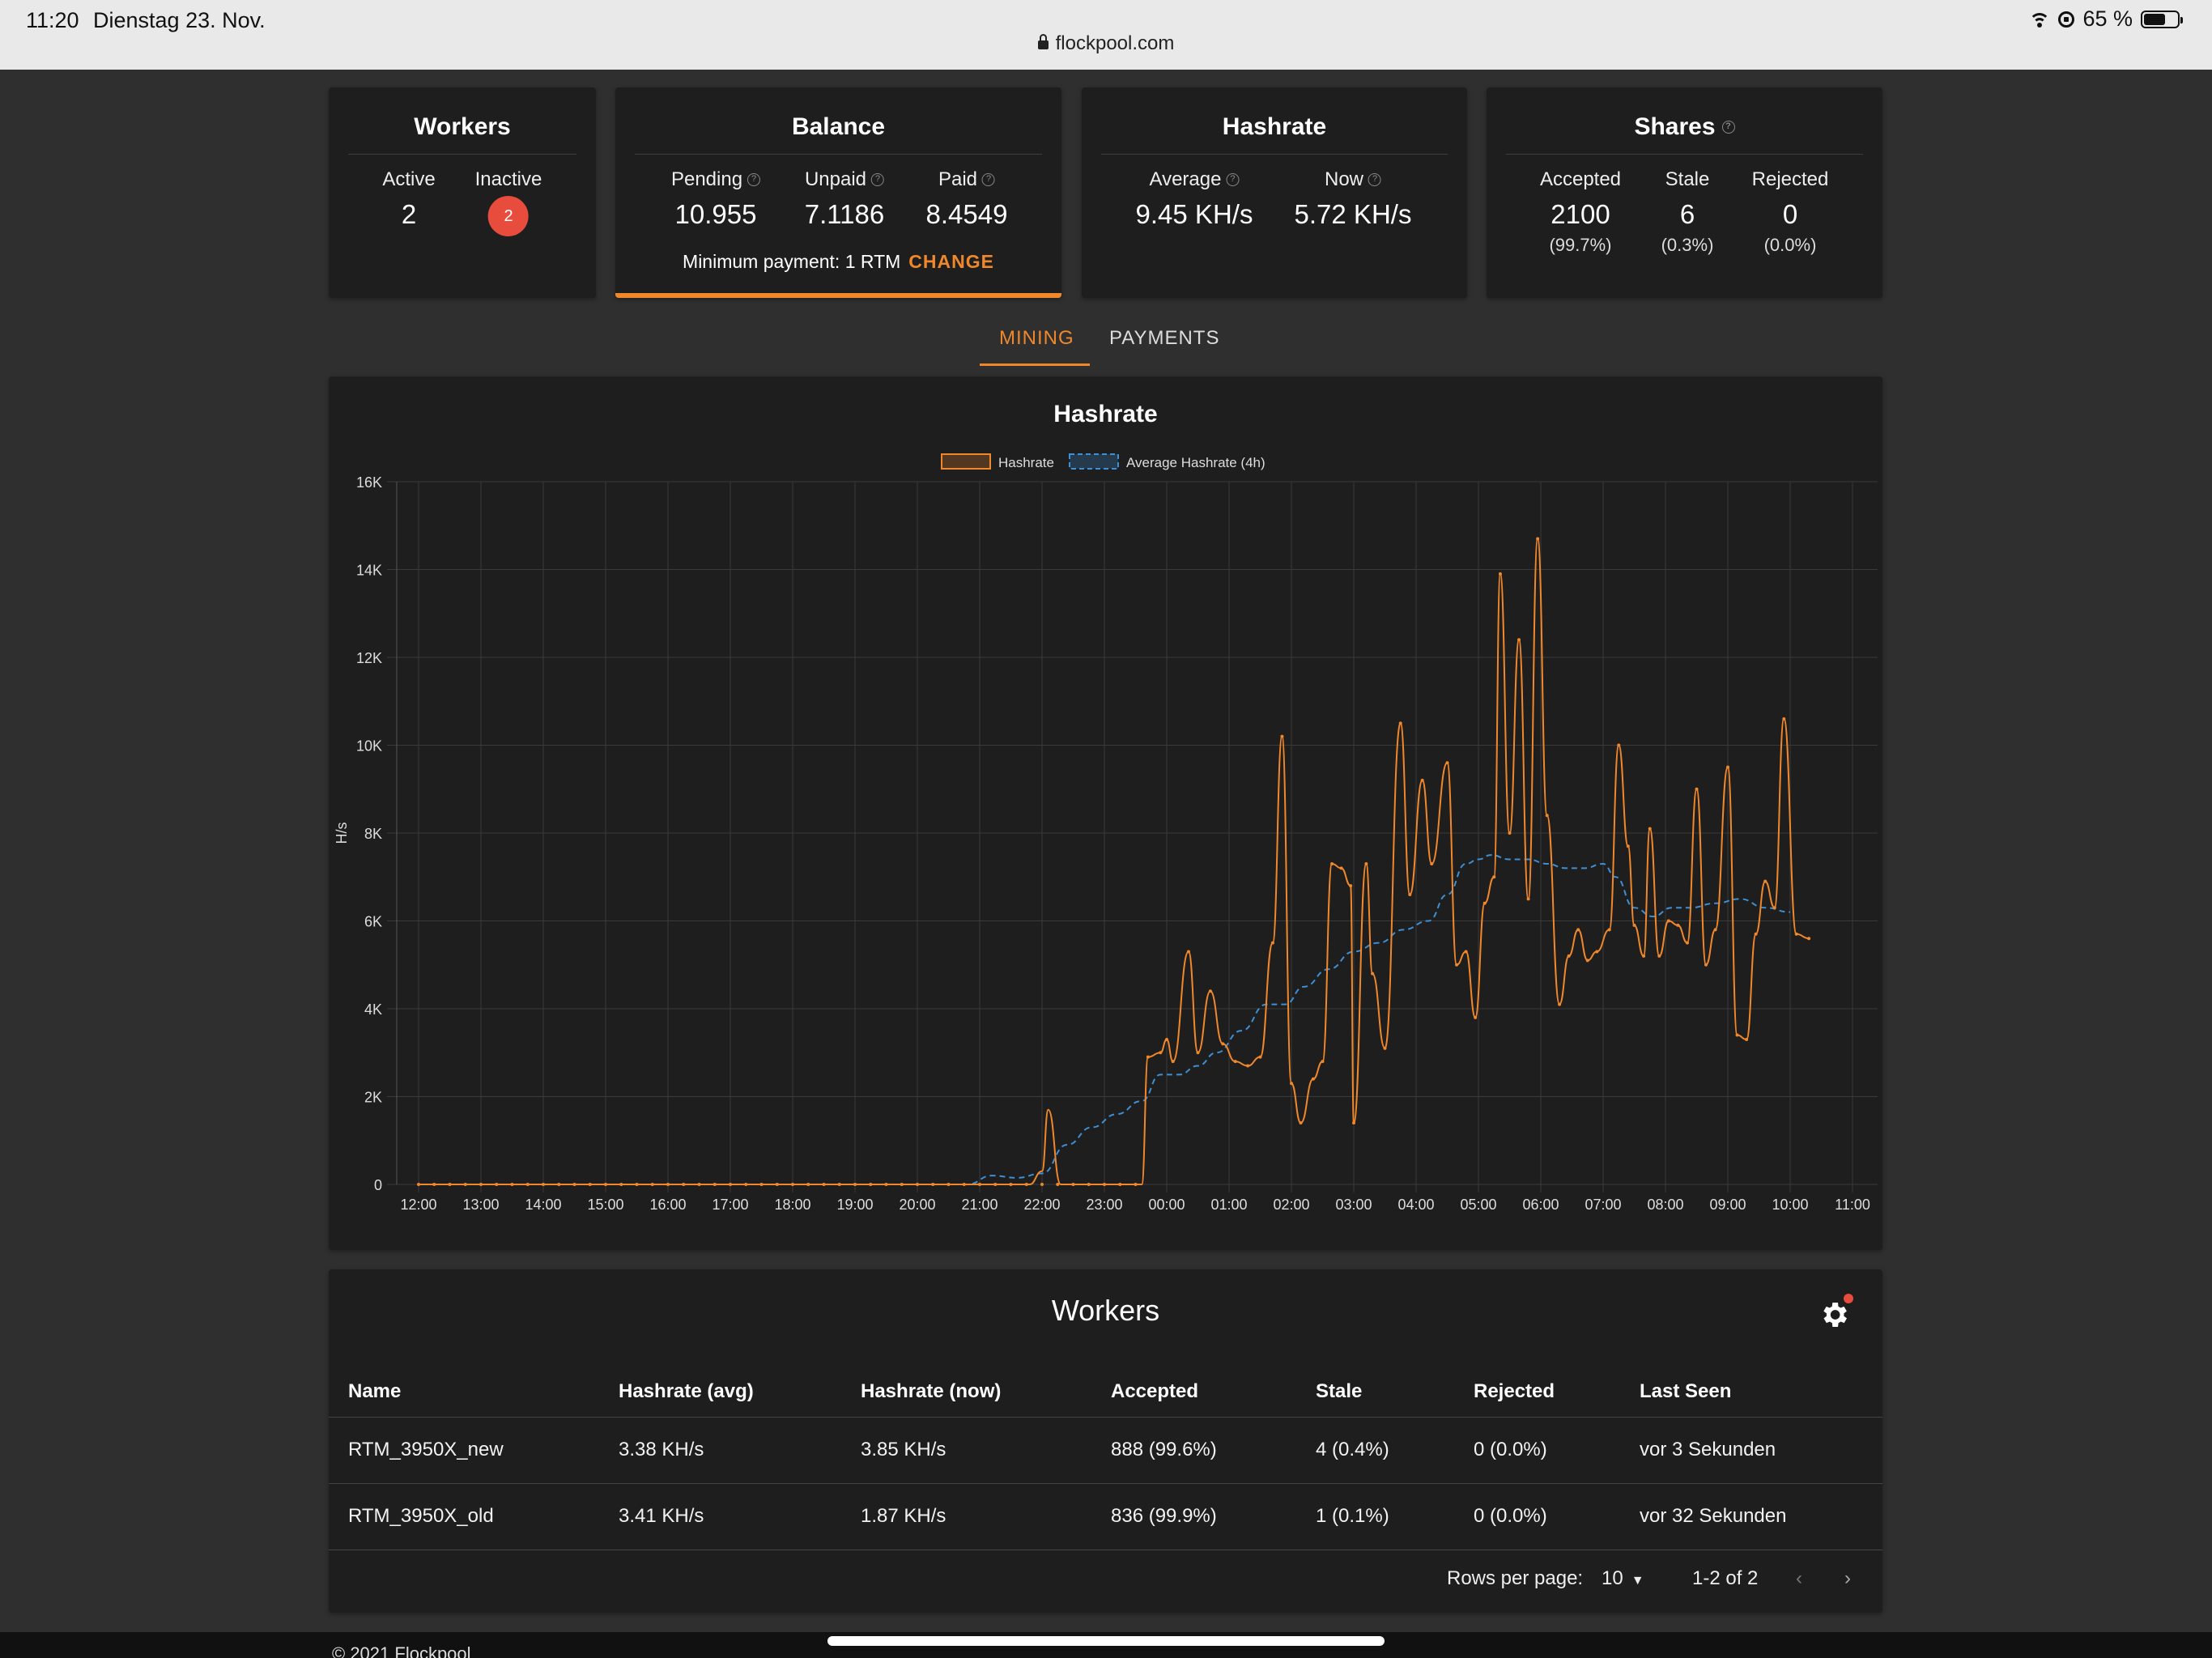 The image size is (2212, 1658). I want to click on prev-page-icon: ‹, so click(1799, 1578).